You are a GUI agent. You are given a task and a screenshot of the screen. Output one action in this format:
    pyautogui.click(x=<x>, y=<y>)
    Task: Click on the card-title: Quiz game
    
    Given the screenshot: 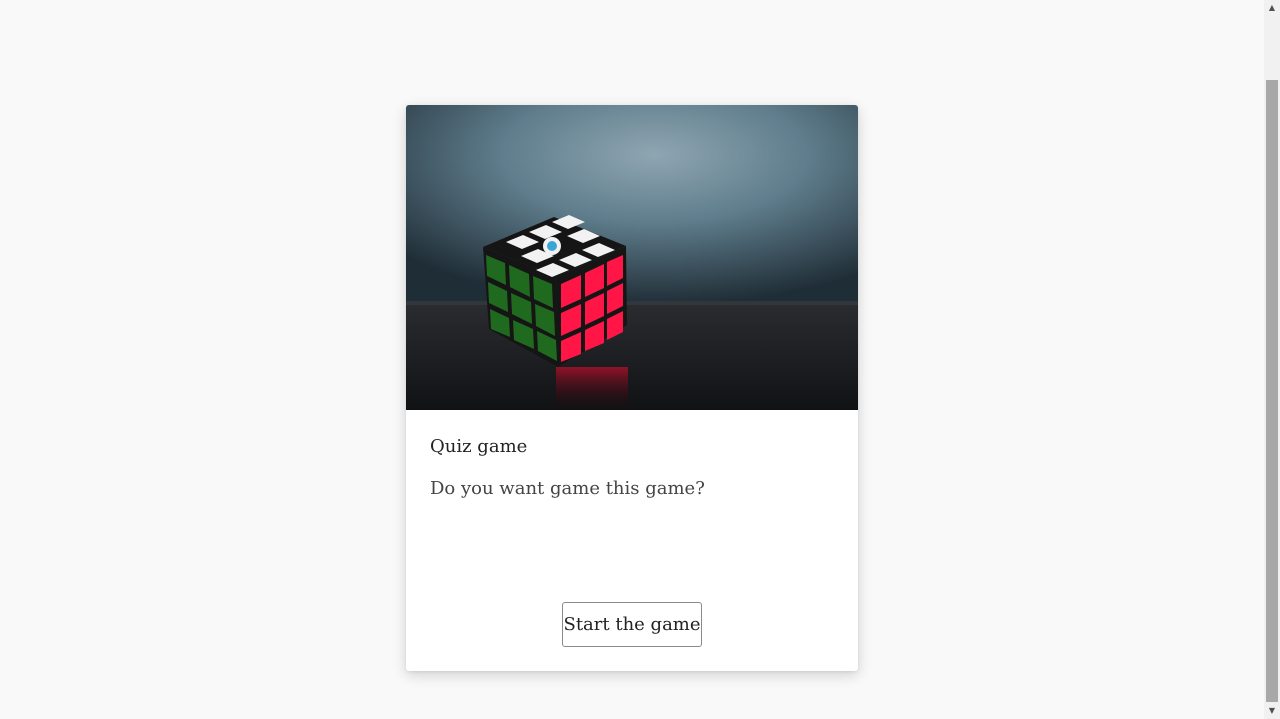 What is the action you would take?
    pyautogui.click(x=479, y=446)
    